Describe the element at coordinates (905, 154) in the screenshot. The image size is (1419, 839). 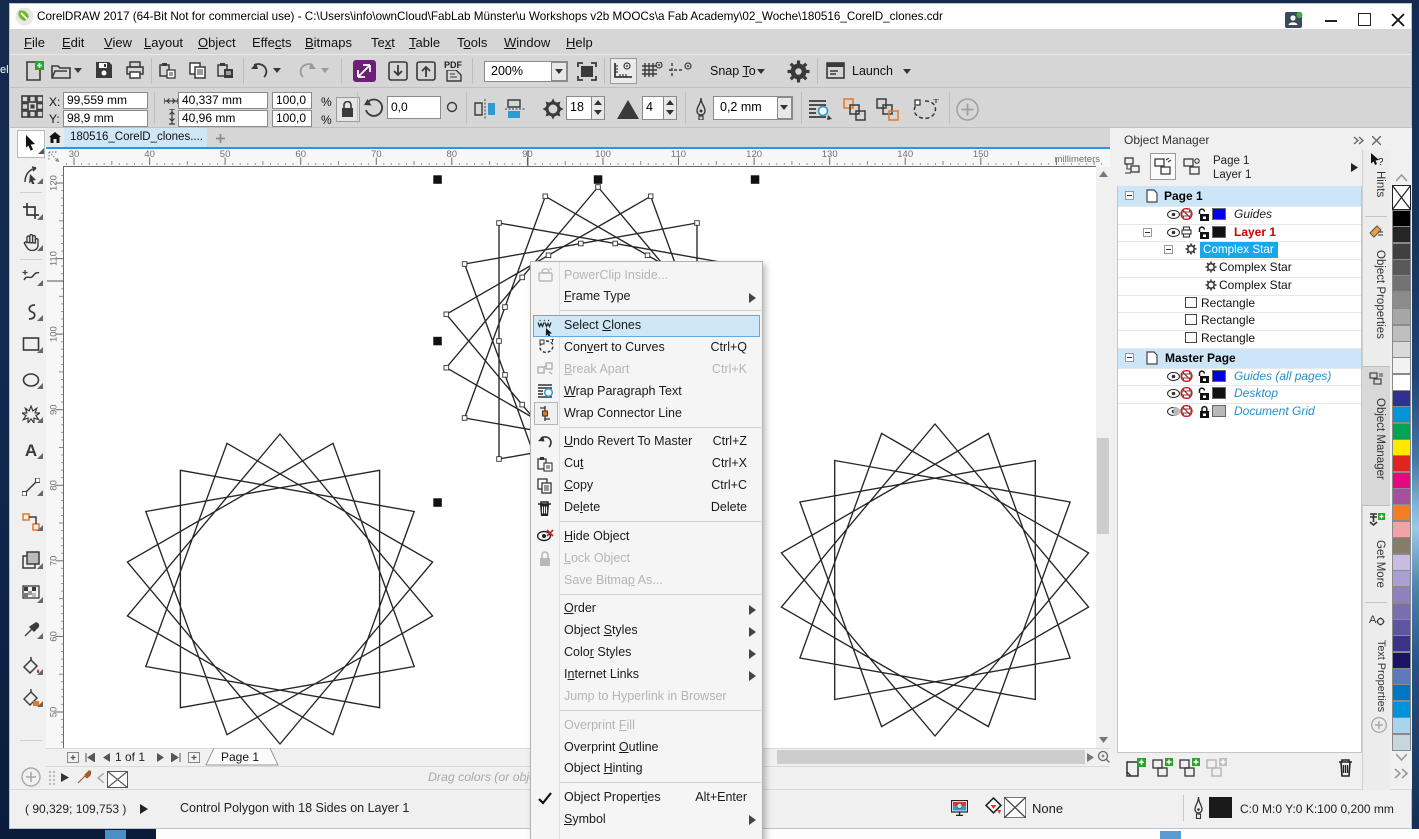
I see `svg-text: 140` at that location.